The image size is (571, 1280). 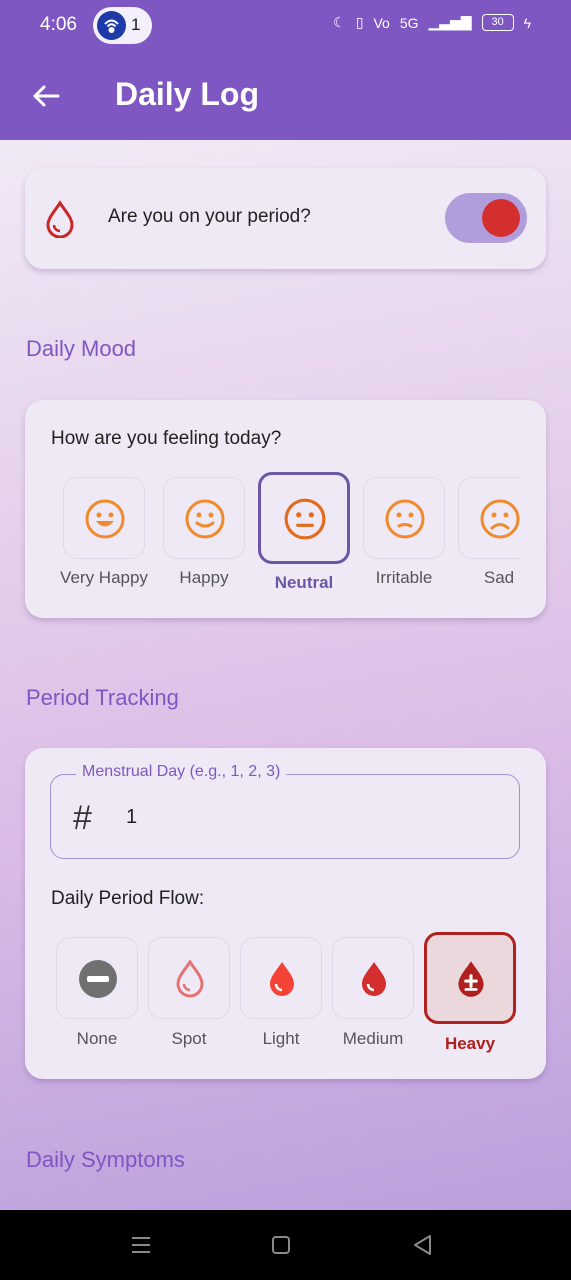 What do you see at coordinates (131, 817) in the screenshot?
I see `menstrual-day-value: 1` at bounding box center [131, 817].